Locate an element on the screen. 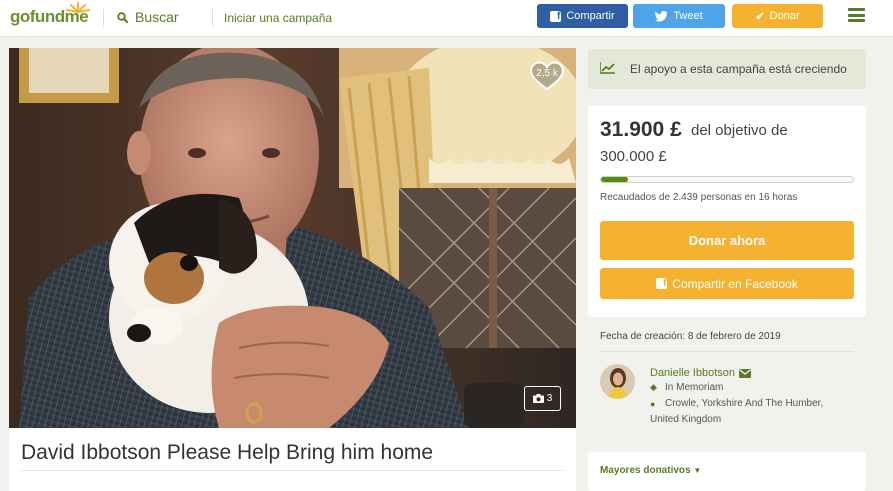  tweet-button: Tweet is located at coordinates (679, 16).